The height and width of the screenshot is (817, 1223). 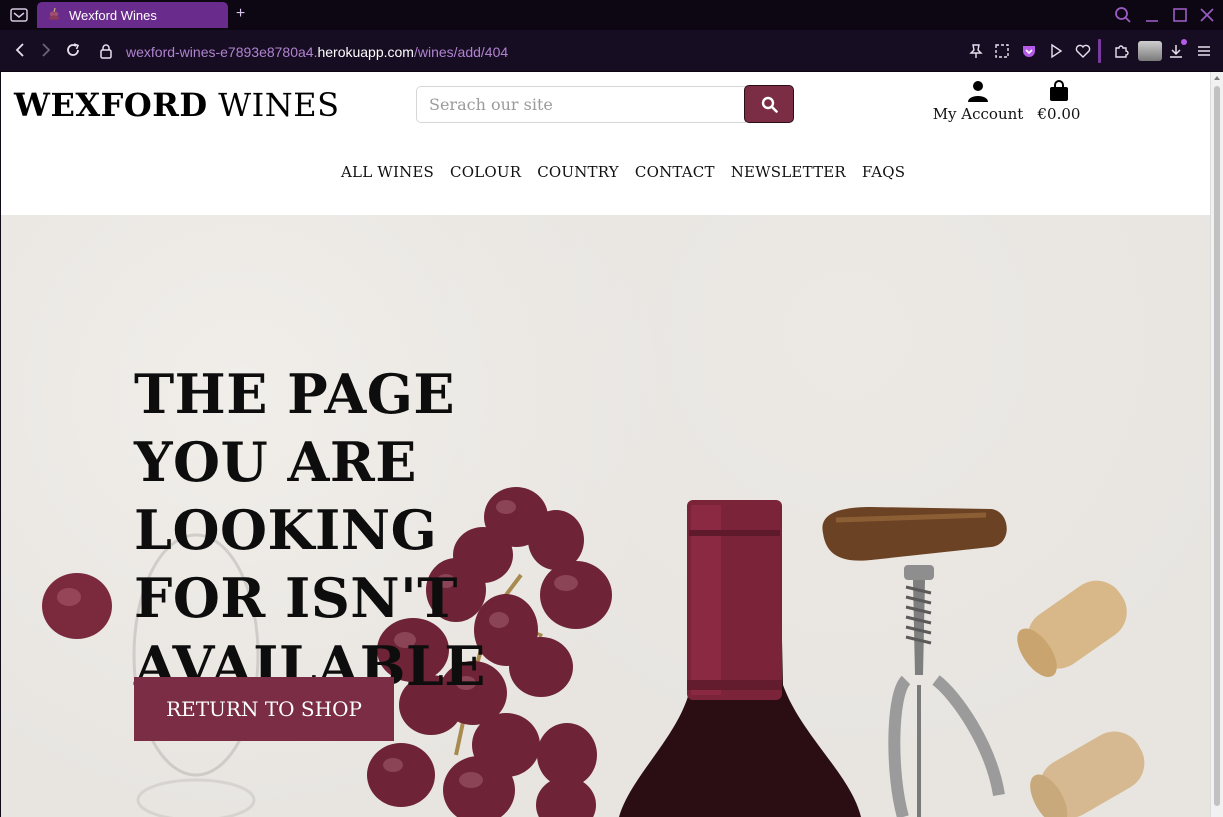 I want to click on close-window-icon, so click(x=1207, y=15).